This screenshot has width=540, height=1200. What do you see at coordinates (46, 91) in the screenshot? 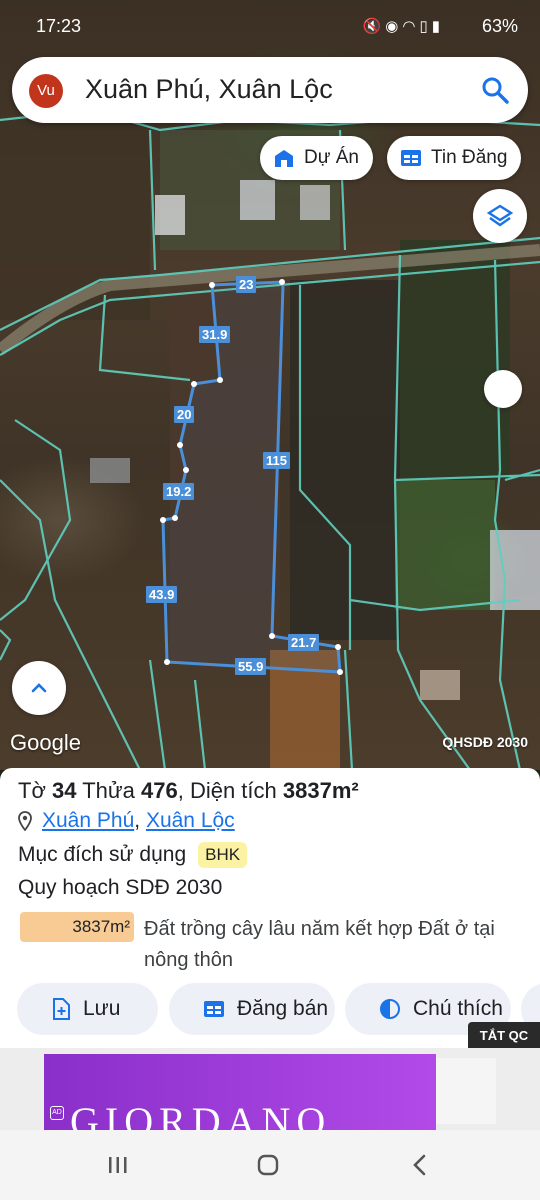
I see `avatar: Vu` at bounding box center [46, 91].